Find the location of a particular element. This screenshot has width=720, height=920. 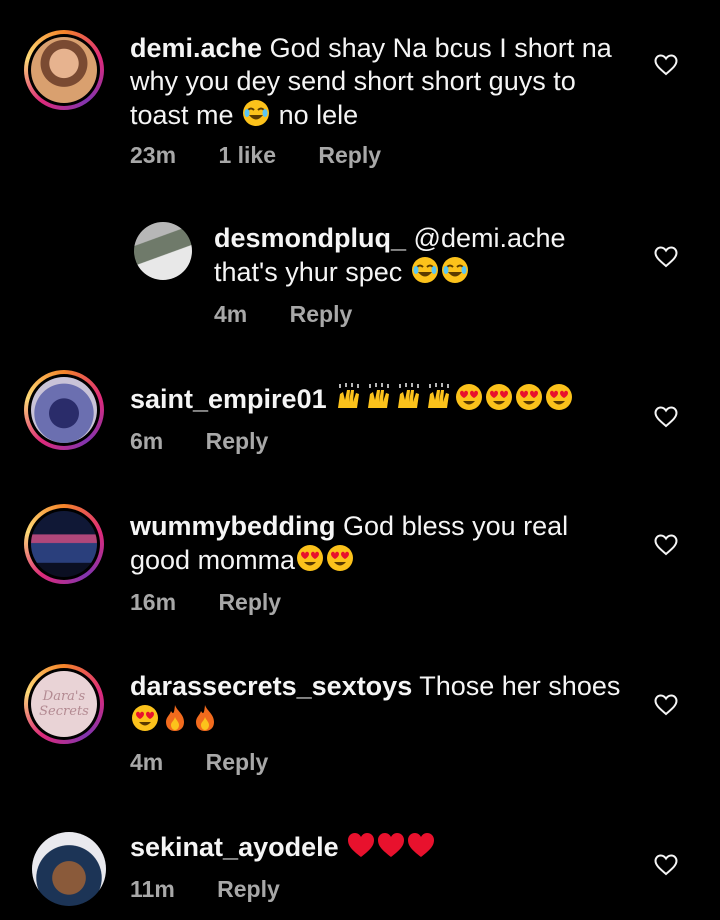

comment-meta: 16m Reply is located at coordinates (223, 602).